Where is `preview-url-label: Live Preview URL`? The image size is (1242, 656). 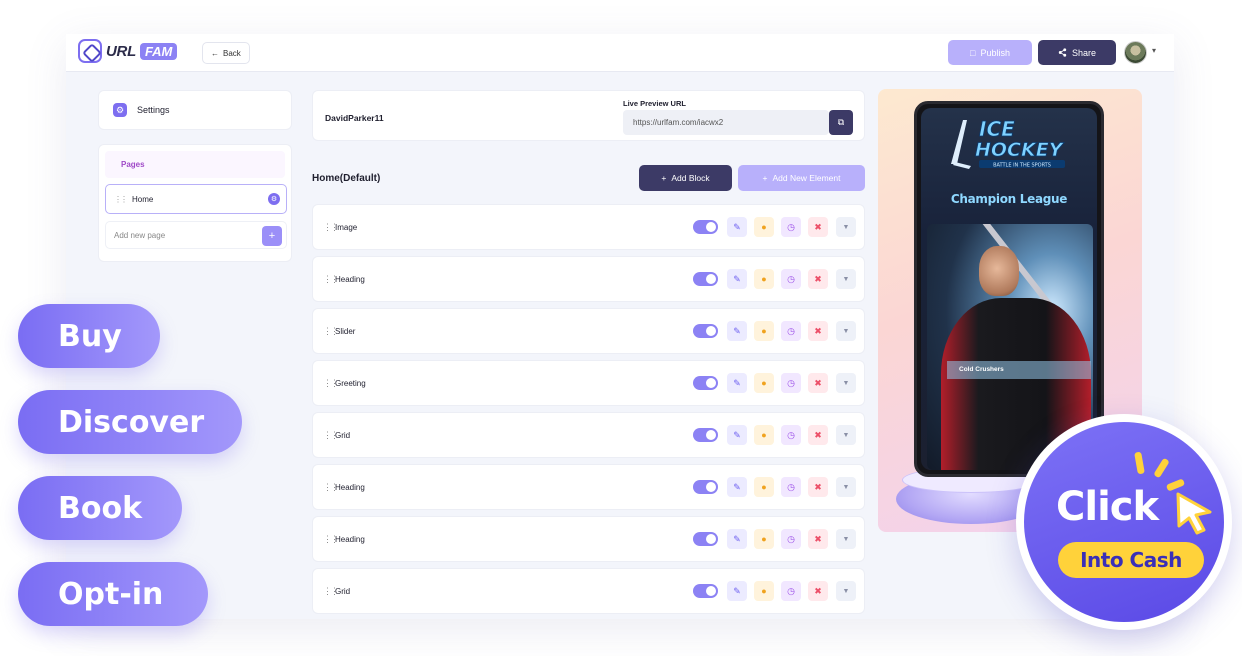
preview-url-label: Live Preview URL is located at coordinates (654, 103).